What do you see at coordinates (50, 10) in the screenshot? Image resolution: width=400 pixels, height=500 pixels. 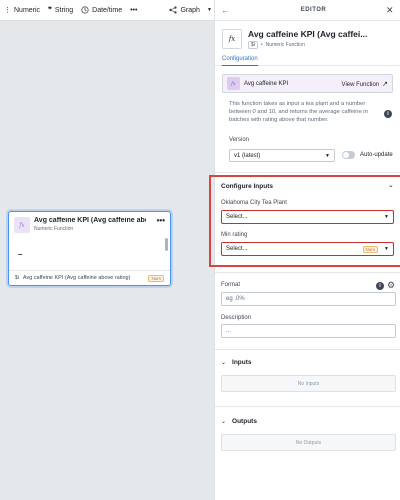 I see `quote-icon: ❞` at bounding box center [50, 10].